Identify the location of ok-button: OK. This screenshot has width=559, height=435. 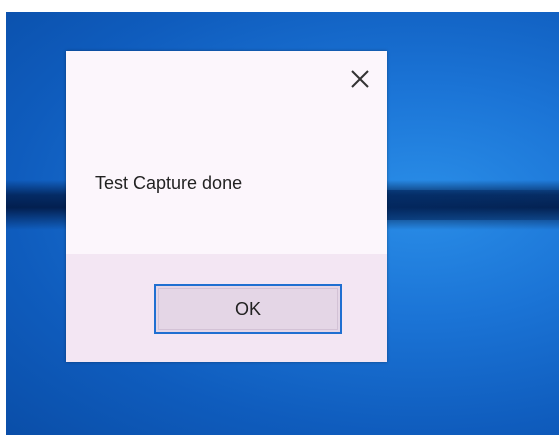
(248, 309).